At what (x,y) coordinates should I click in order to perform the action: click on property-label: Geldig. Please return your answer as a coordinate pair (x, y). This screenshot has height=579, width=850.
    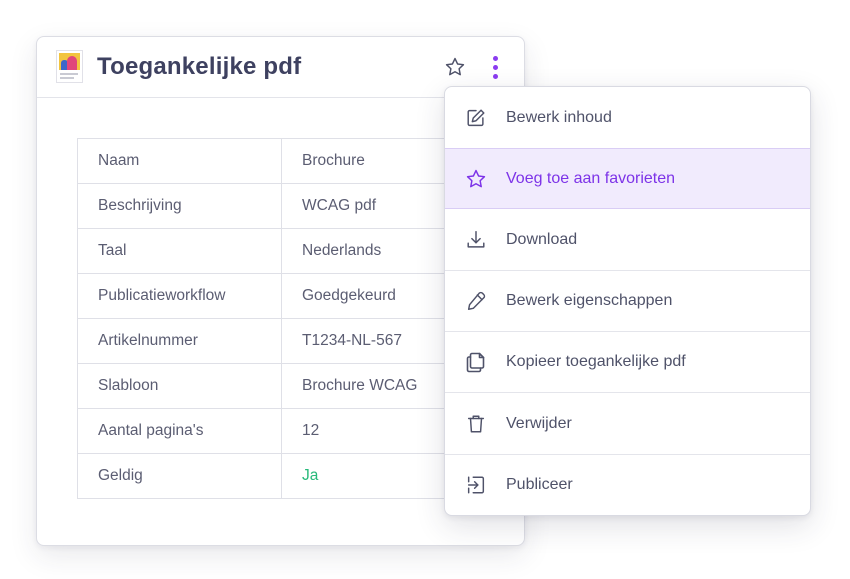
    Looking at the image, I should click on (179, 476).